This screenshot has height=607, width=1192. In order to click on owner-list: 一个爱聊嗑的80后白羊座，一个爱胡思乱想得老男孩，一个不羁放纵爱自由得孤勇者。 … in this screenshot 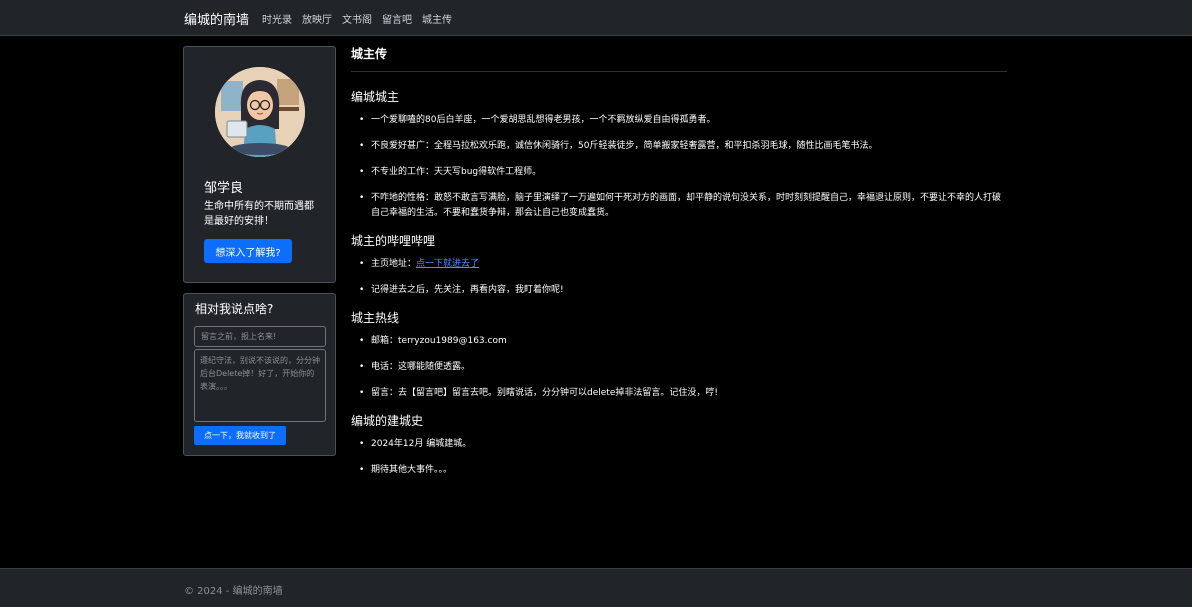, I will do `click(679, 167)`.